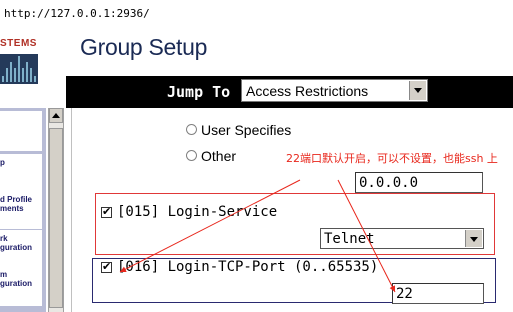  What do you see at coordinates (199, 92) in the screenshot?
I see `jump-to-label: Jump To` at bounding box center [199, 92].